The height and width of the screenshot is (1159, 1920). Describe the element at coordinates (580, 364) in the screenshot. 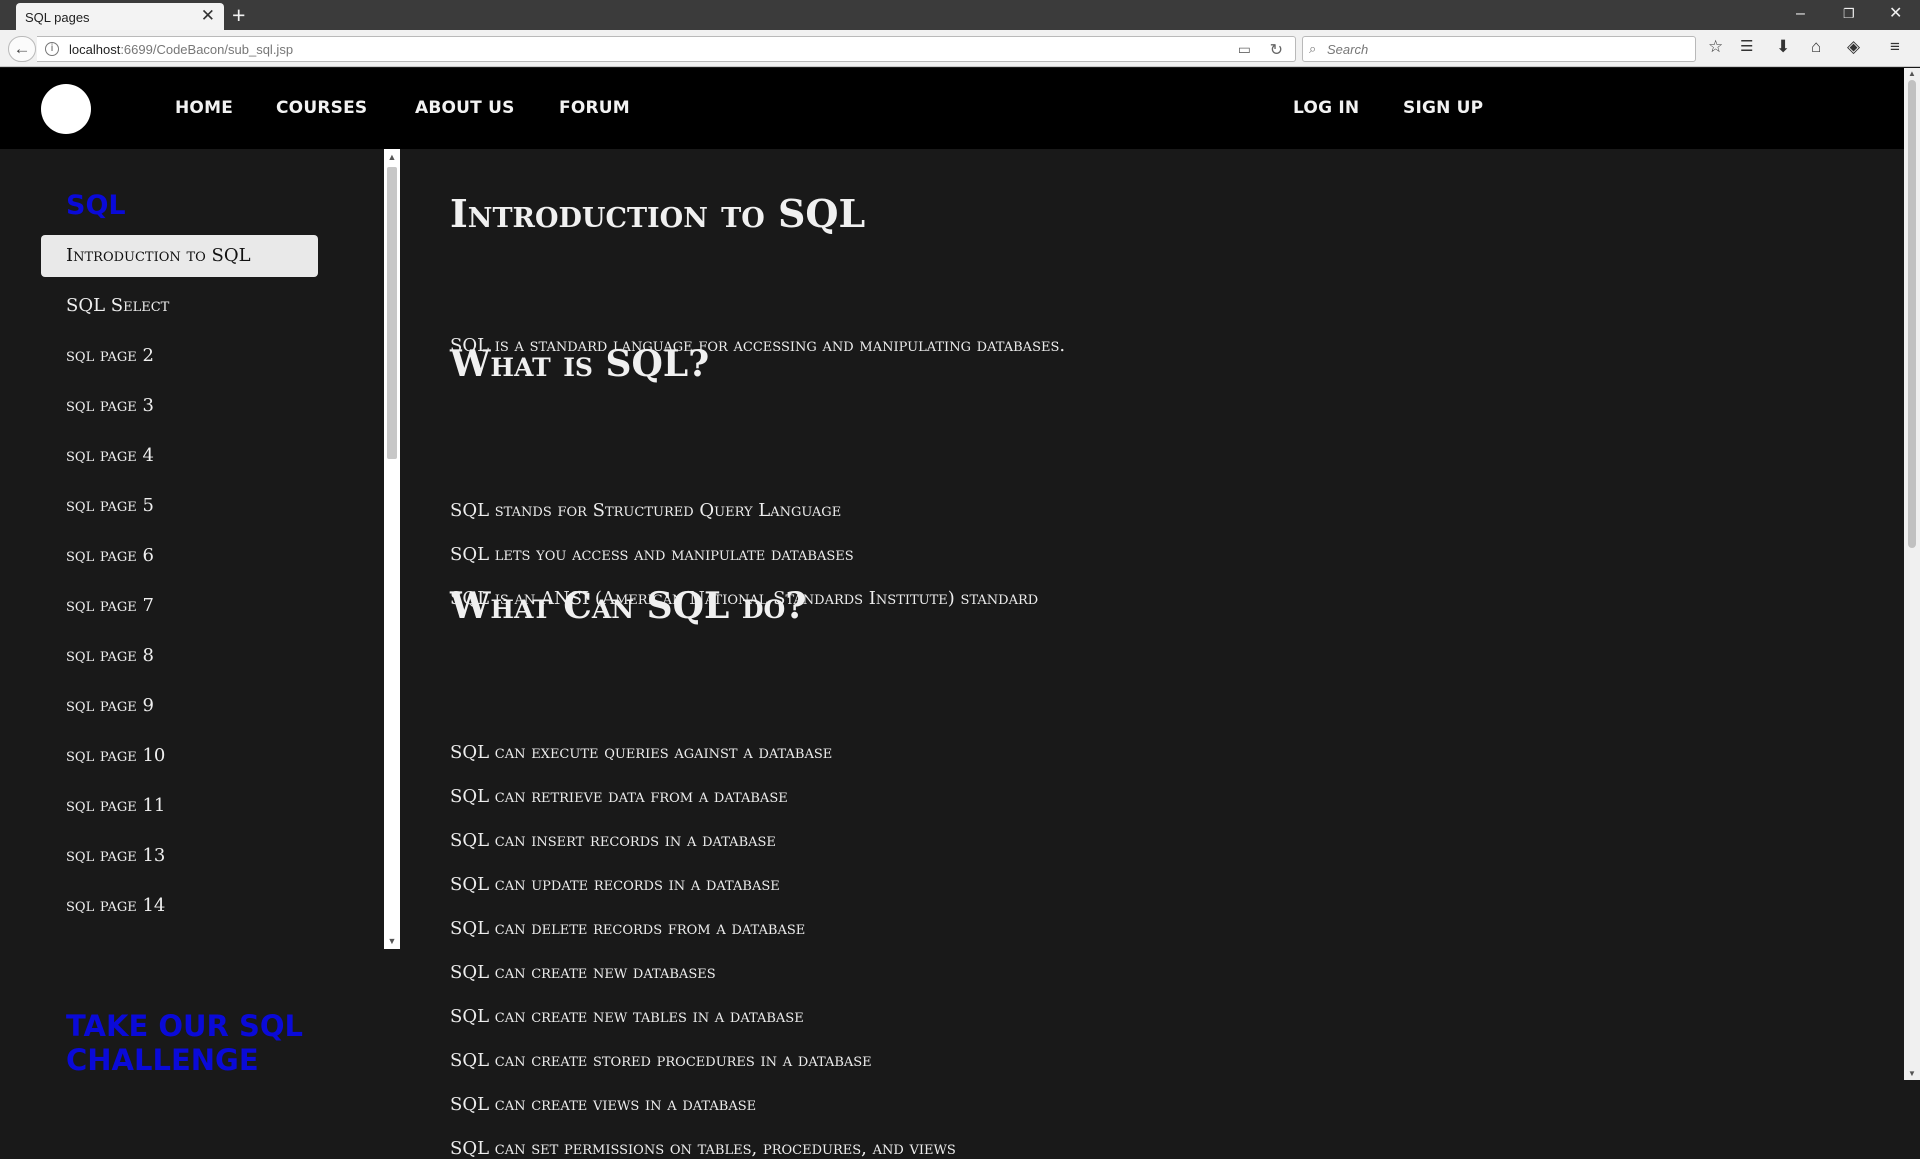

I see `what-is-sql-heading: What is SQL?` at that location.